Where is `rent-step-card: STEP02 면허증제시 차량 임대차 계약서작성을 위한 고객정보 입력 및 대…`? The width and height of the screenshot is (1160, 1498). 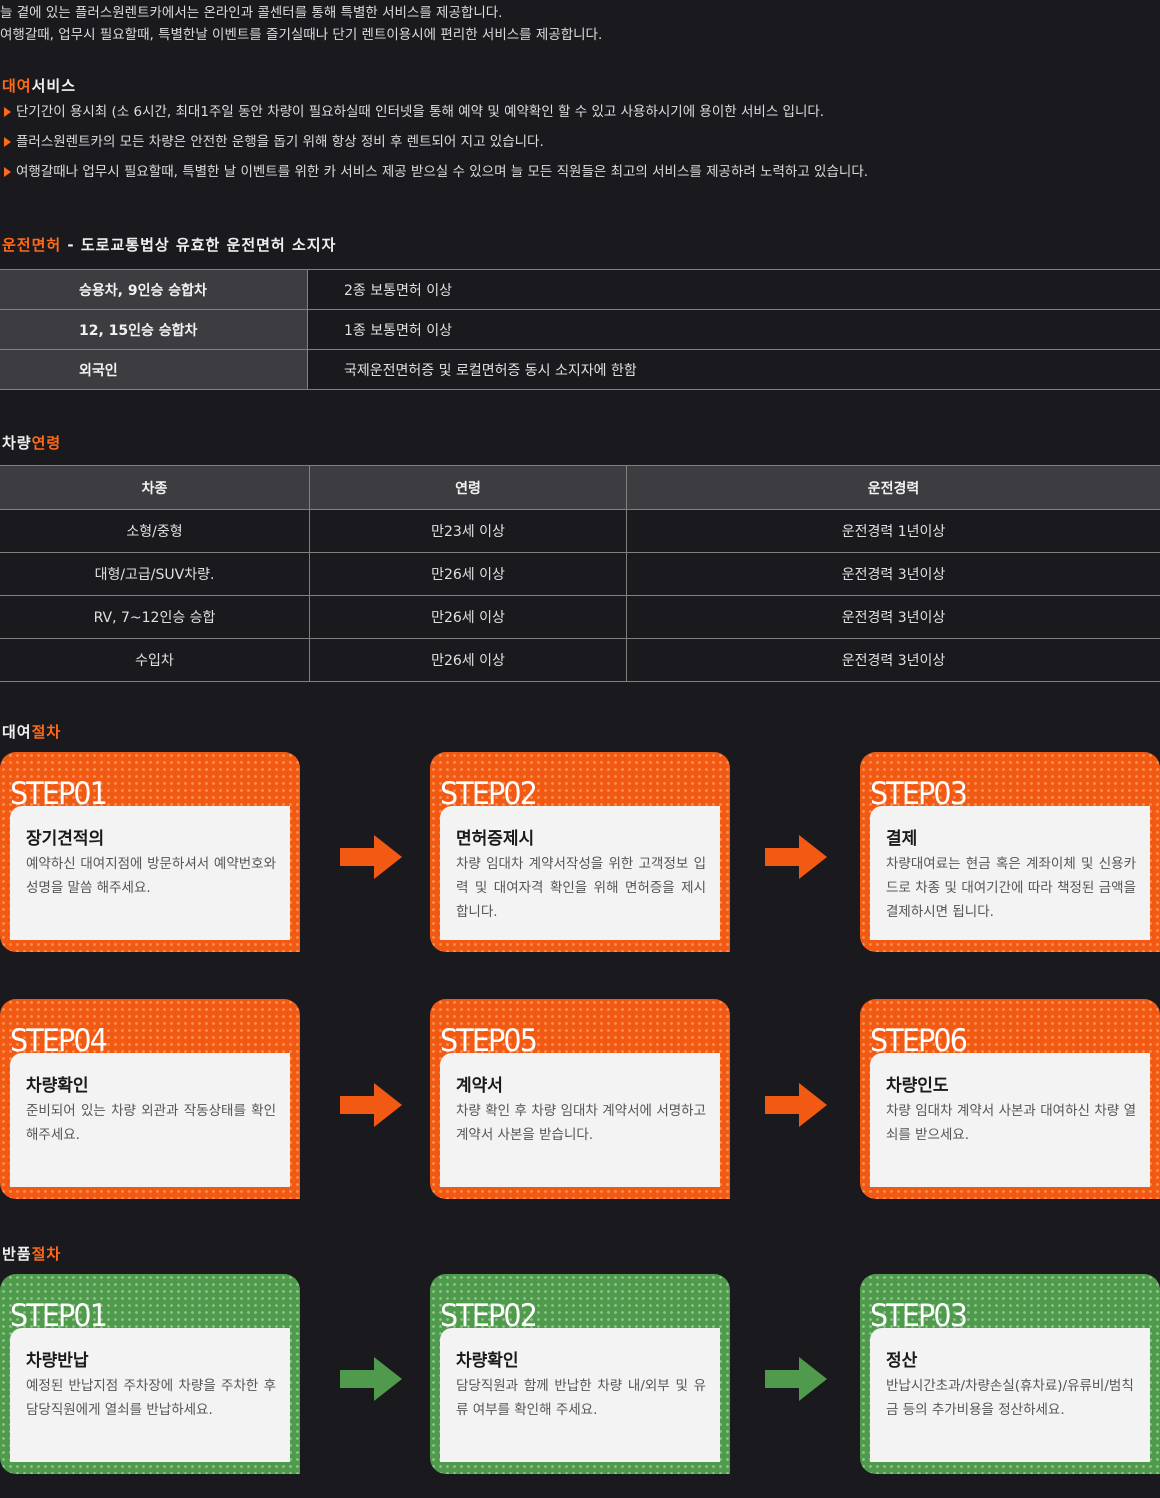 rent-step-card: STEP02 면허증제시 차량 임대차 계약서작성을 위한 고객정보 입력 및 대… is located at coordinates (580, 852).